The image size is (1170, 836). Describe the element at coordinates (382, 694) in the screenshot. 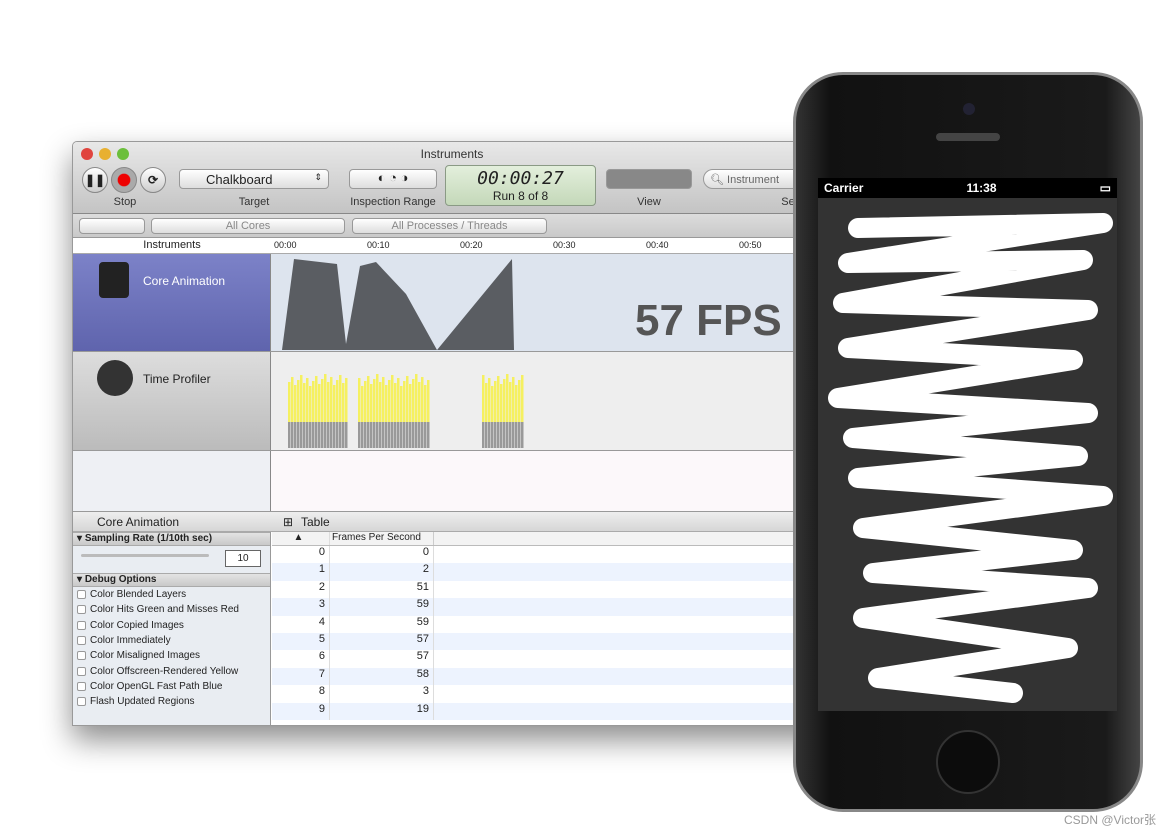

I see `fps-value: 3` at that location.